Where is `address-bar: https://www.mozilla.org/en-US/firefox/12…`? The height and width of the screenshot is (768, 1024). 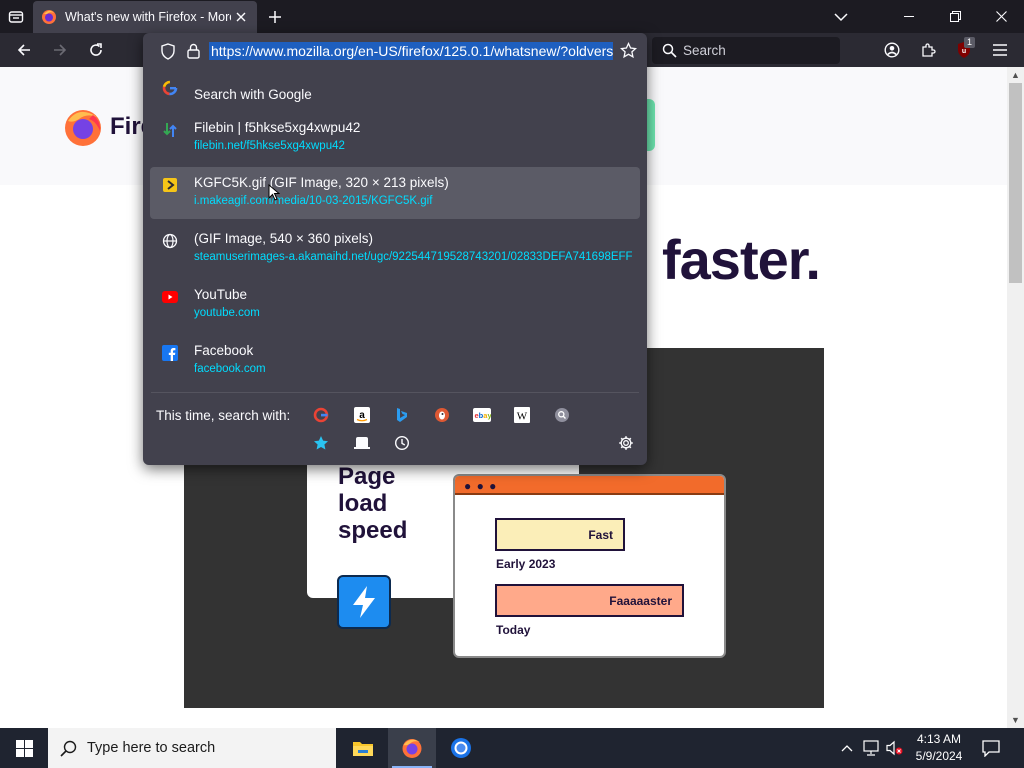 address-bar: https://www.mozilla.org/en-US/firefox/12… is located at coordinates (395, 51).